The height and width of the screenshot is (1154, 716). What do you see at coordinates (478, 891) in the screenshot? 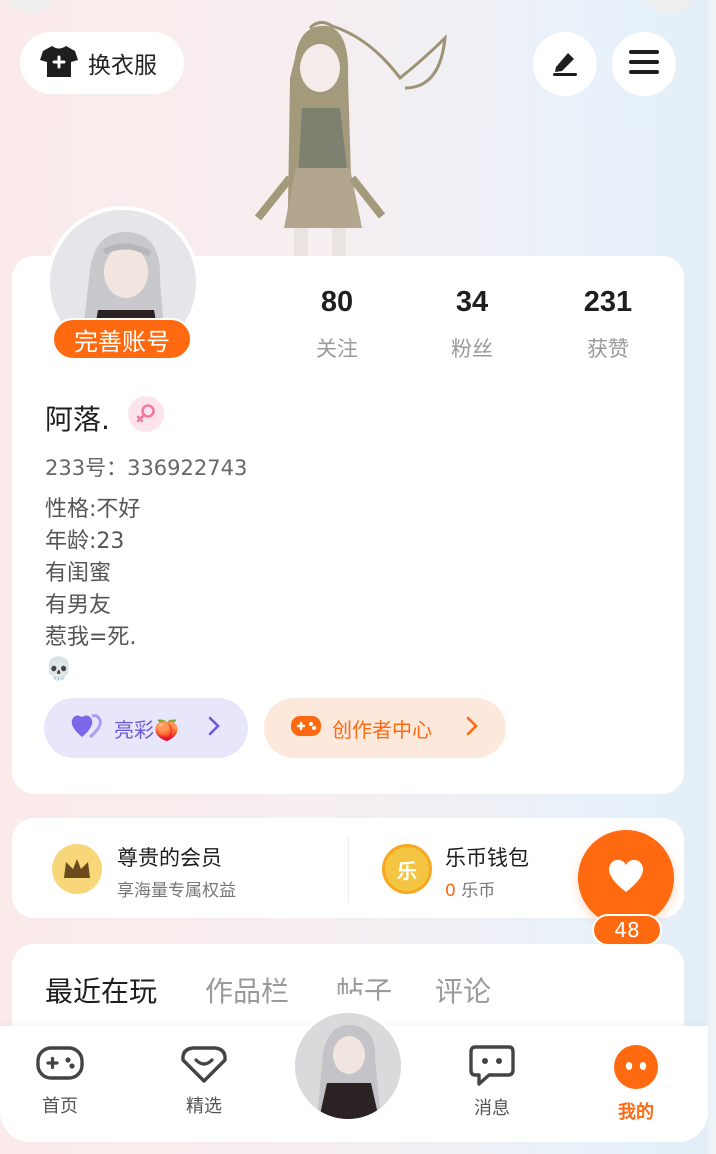
I see `wallet-unit: 乐币` at bounding box center [478, 891].